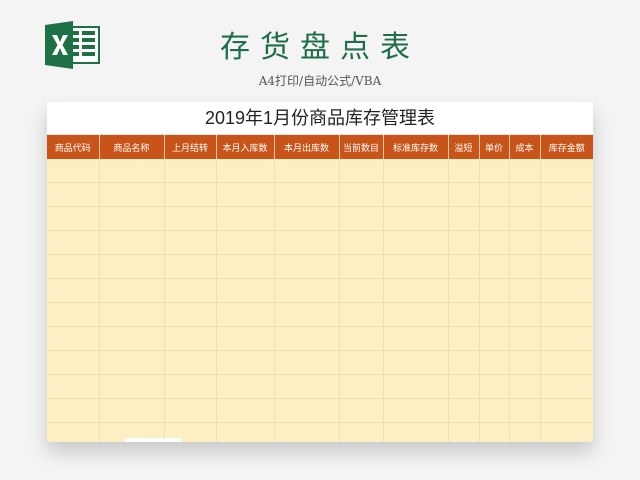  Describe the element at coordinates (190, 147) in the screenshot. I see `column-header-last-month-carryover: 上月结转` at that location.